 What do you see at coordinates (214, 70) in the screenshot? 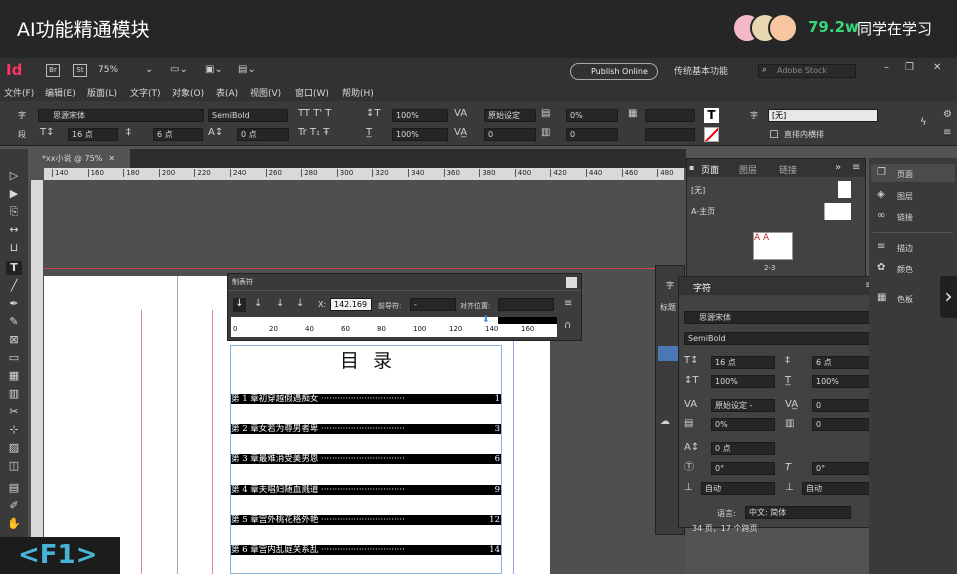
I see `screen-mode-icon: ▣⌄` at bounding box center [214, 70].